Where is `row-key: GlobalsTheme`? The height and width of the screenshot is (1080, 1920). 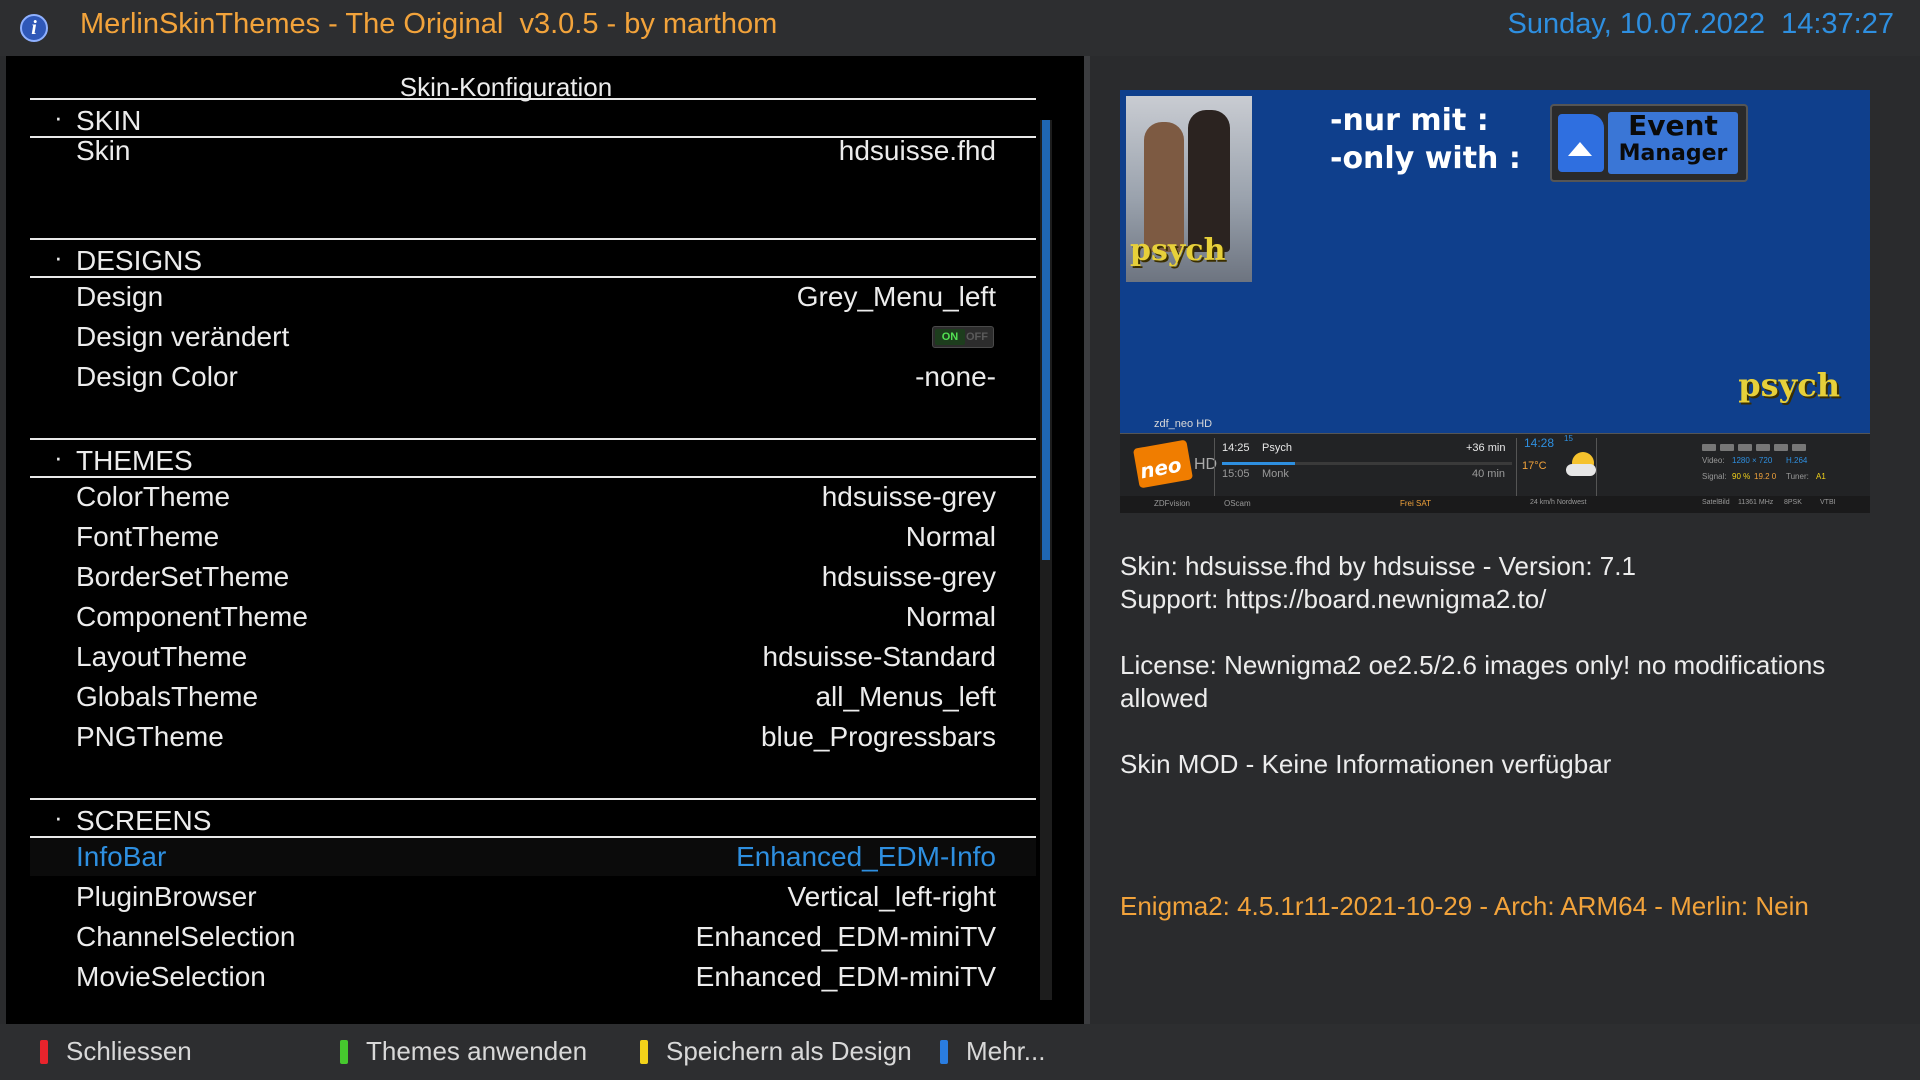 row-key: GlobalsTheme is located at coordinates (167, 696).